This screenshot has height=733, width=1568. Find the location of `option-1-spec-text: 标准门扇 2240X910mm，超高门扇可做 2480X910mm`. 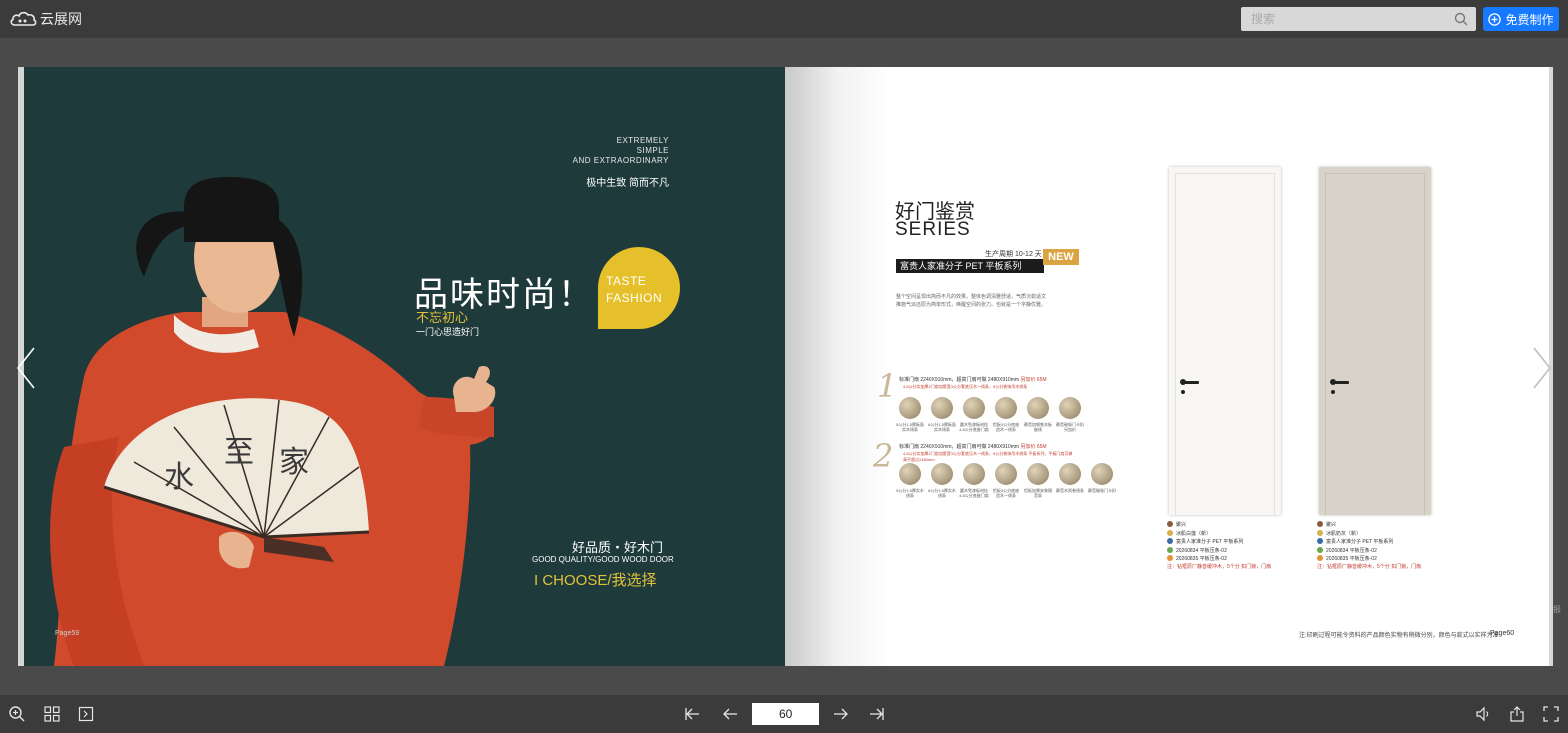

option-1-spec-text: 标准门扇 2240X910mm，超高门扇可做 2480X910mm is located at coordinates (959, 380).